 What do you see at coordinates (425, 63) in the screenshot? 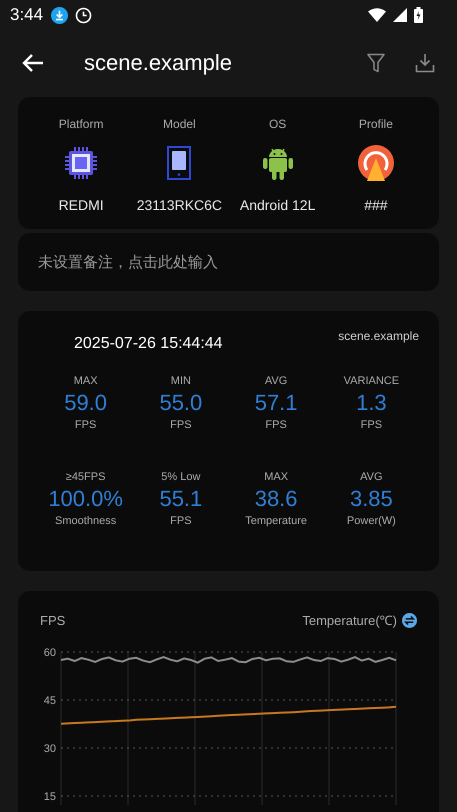
I see `download-icon` at bounding box center [425, 63].